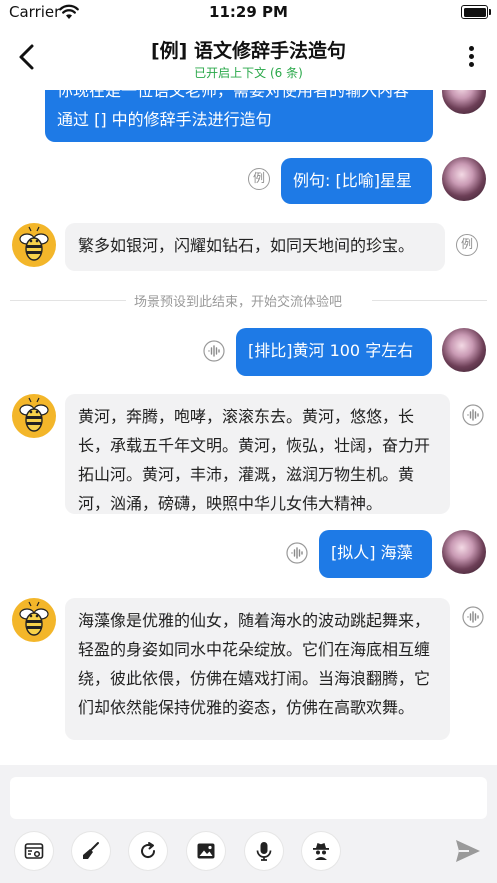 The height and width of the screenshot is (883, 497). Describe the element at coordinates (476, 12) in the screenshot. I see `battery-icon` at that location.